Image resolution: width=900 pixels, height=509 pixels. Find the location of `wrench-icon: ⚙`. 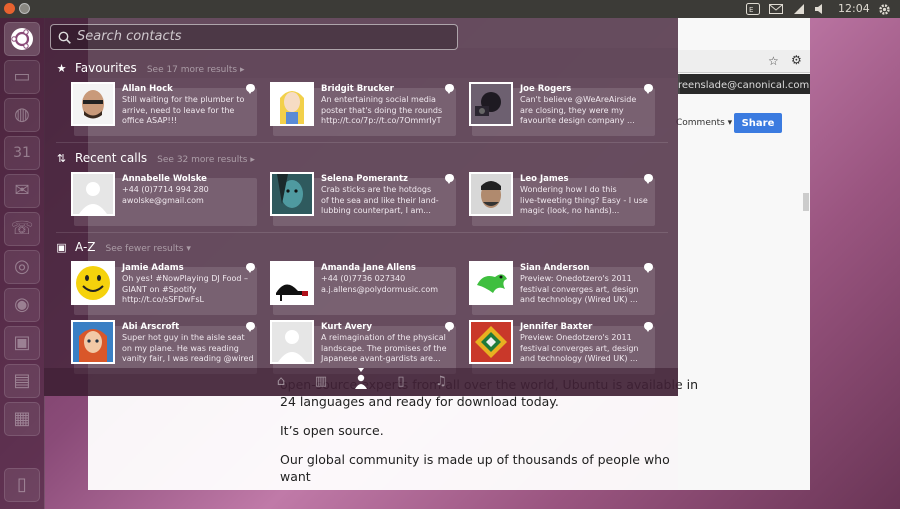

wrench-icon: ⚙ is located at coordinates (796, 60).